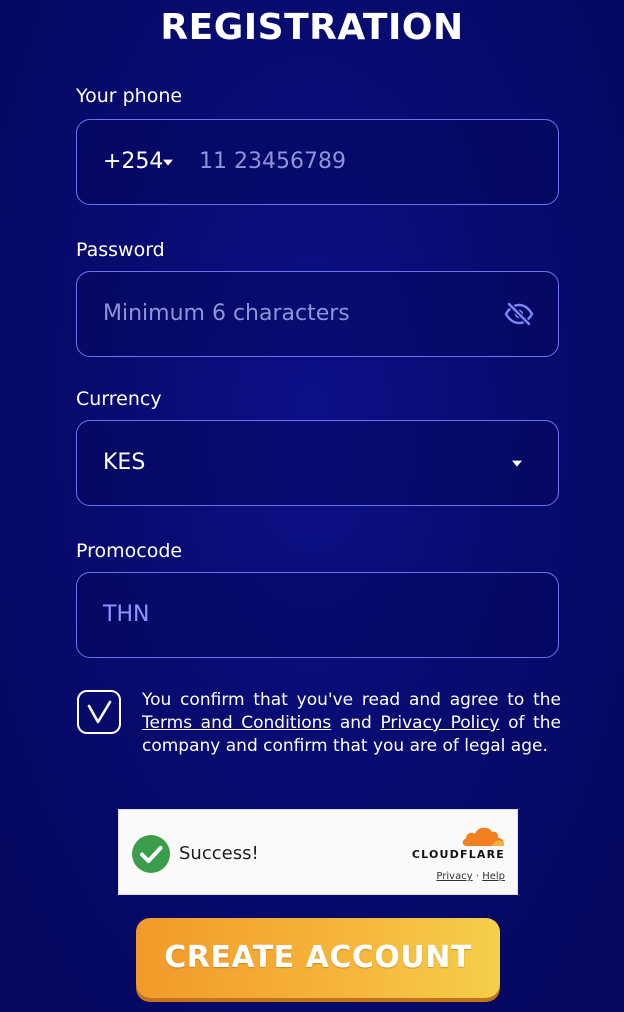  I want to click on captcha-privacy-link: Privacy, so click(454, 876).